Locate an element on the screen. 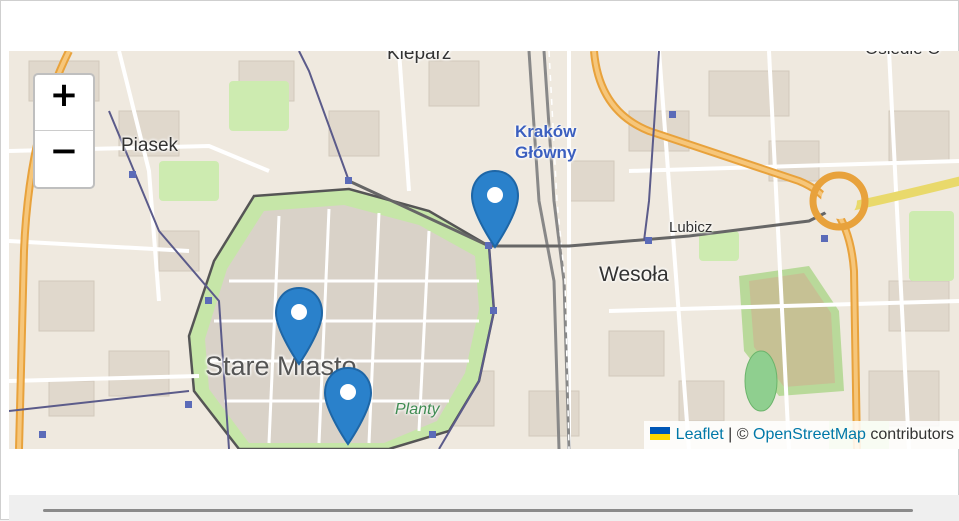 This screenshot has height=521, width=959. label-piasek: Piasek is located at coordinates (150, 145).